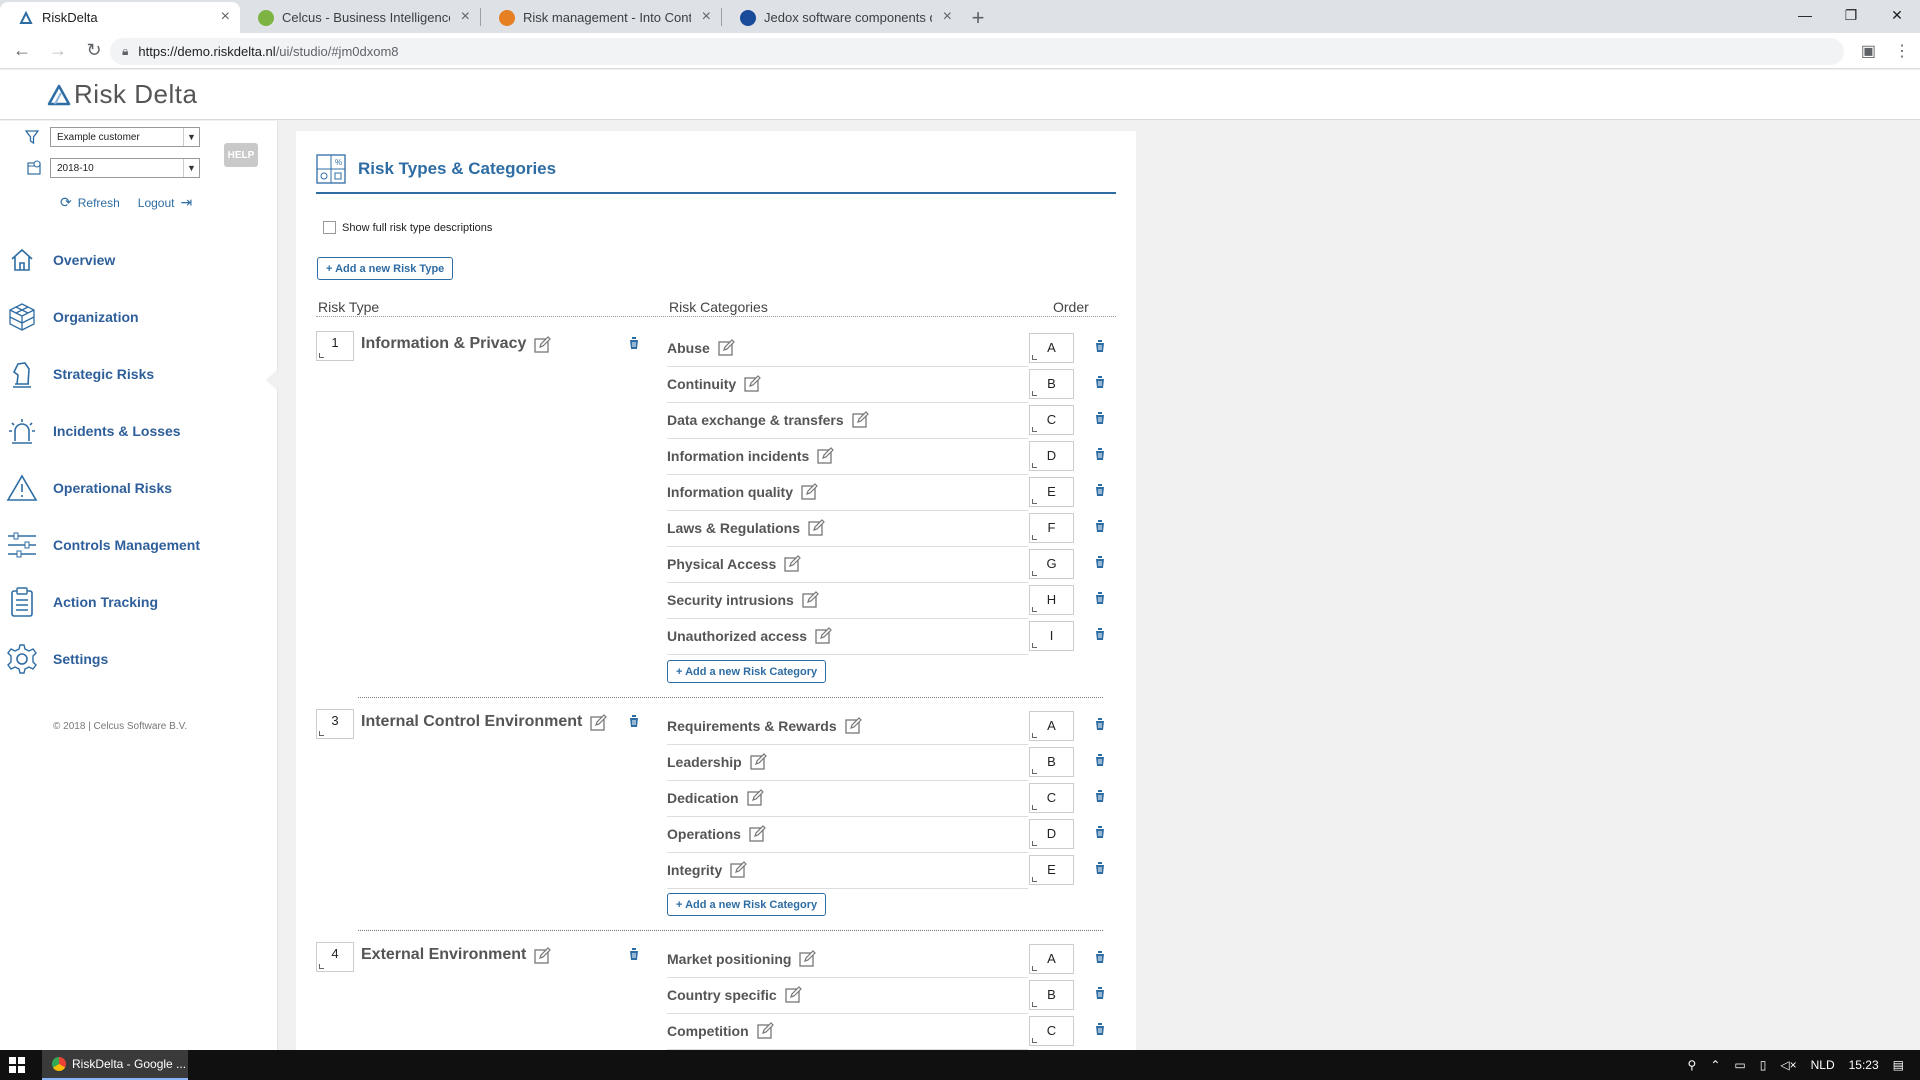  I want to click on refresh-button: ⟳ Refresh, so click(90, 202).